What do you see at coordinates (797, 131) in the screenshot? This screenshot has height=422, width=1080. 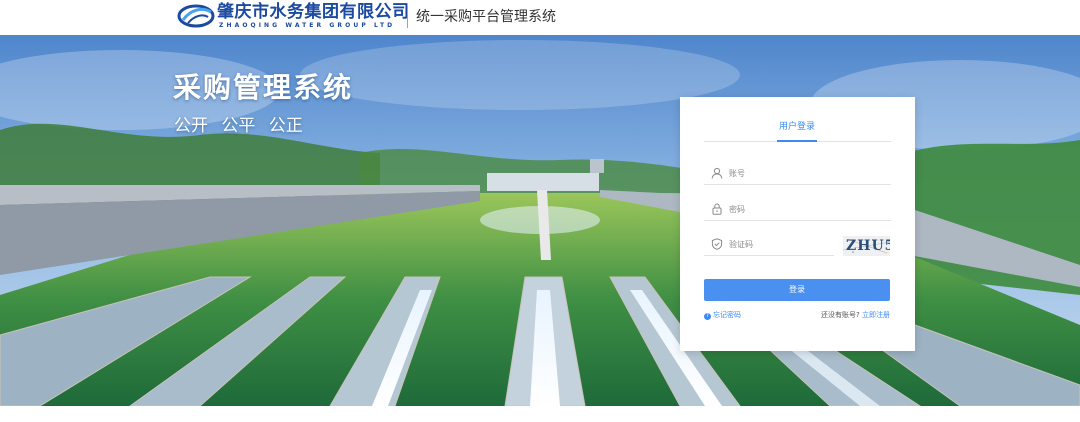 I see `tab-user-login: 用户登录` at bounding box center [797, 131].